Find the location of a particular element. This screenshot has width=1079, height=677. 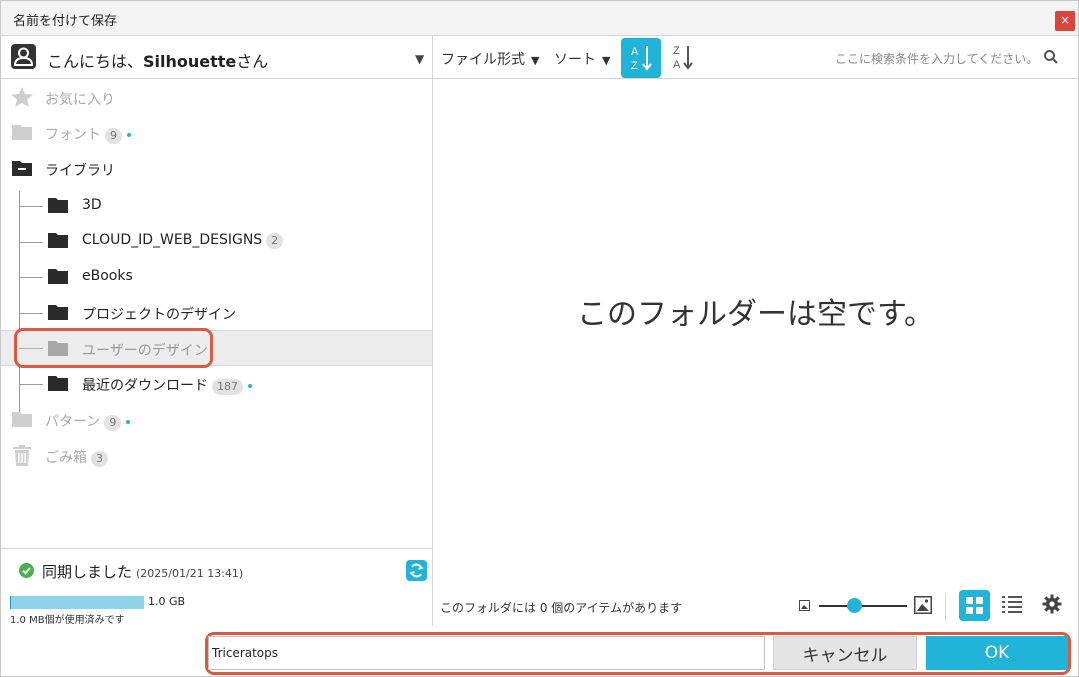

storage-total: 1.0 GB is located at coordinates (167, 601).